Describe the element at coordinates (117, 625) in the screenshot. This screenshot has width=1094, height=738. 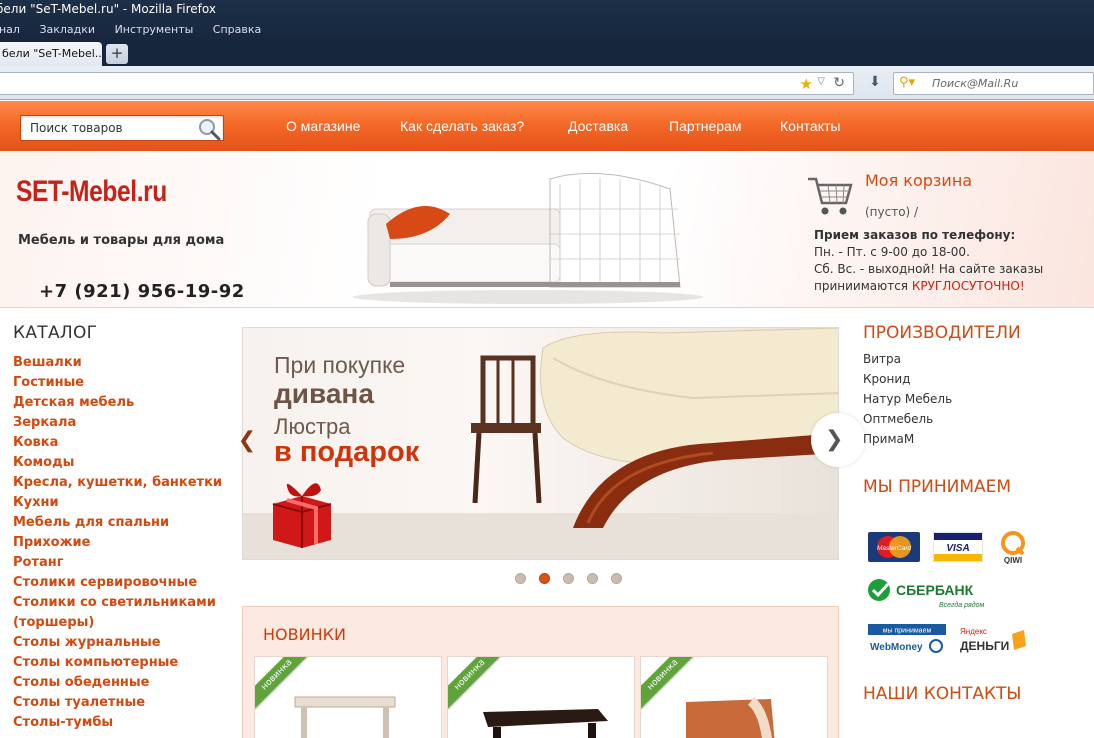
I see `catalog-item: (торшеры)` at that location.